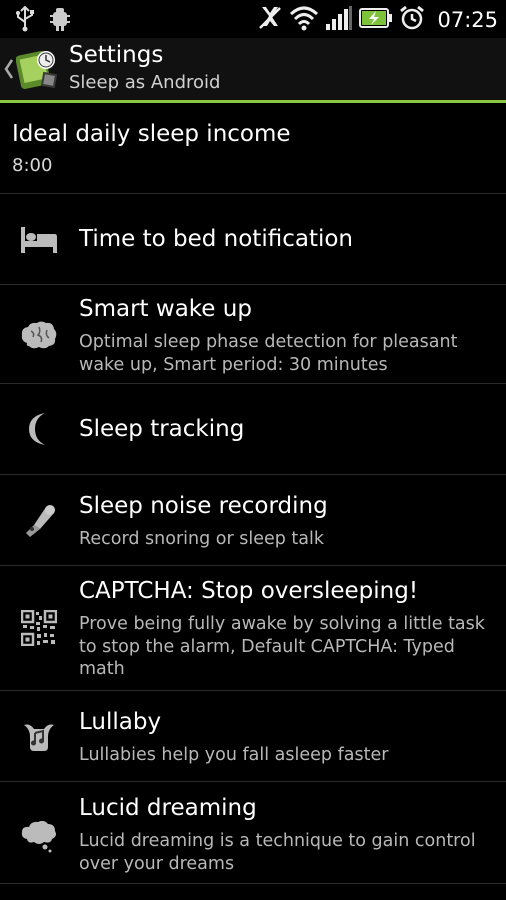 Image resolution: width=506 pixels, height=900 pixels. I want to click on clock: 07:25, so click(467, 20).